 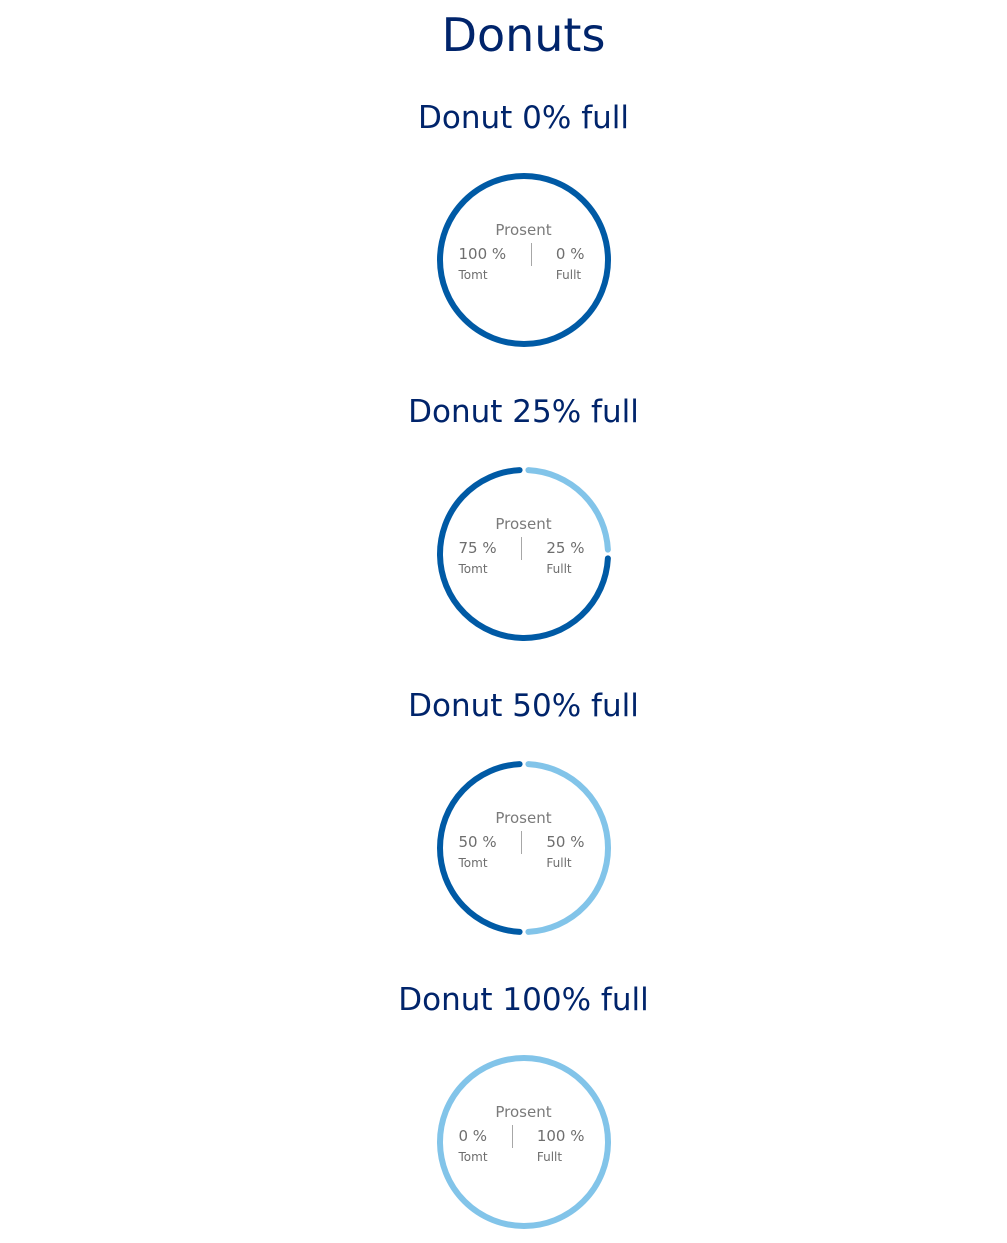 What do you see at coordinates (565, 548) in the screenshot?
I see `full-value: 25 %` at bounding box center [565, 548].